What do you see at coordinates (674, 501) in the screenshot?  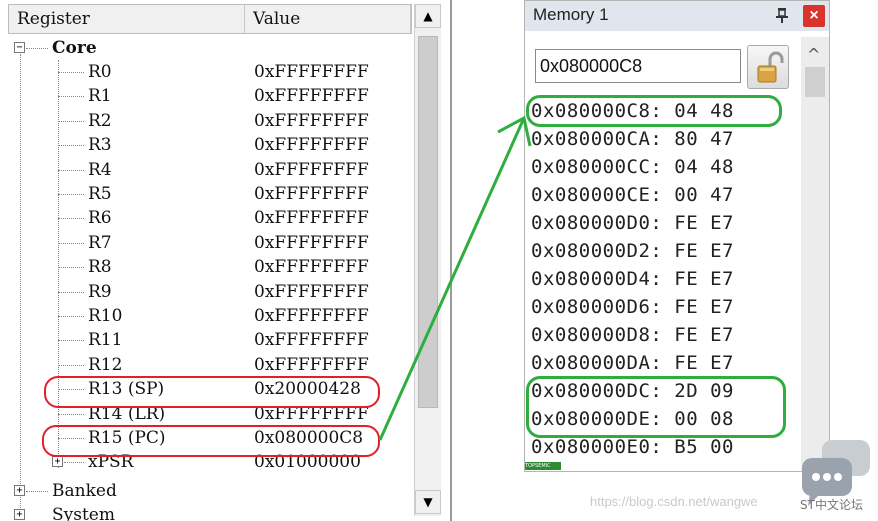 I see `watermark-text: https://blog.csdn.net/wangwe` at bounding box center [674, 501].